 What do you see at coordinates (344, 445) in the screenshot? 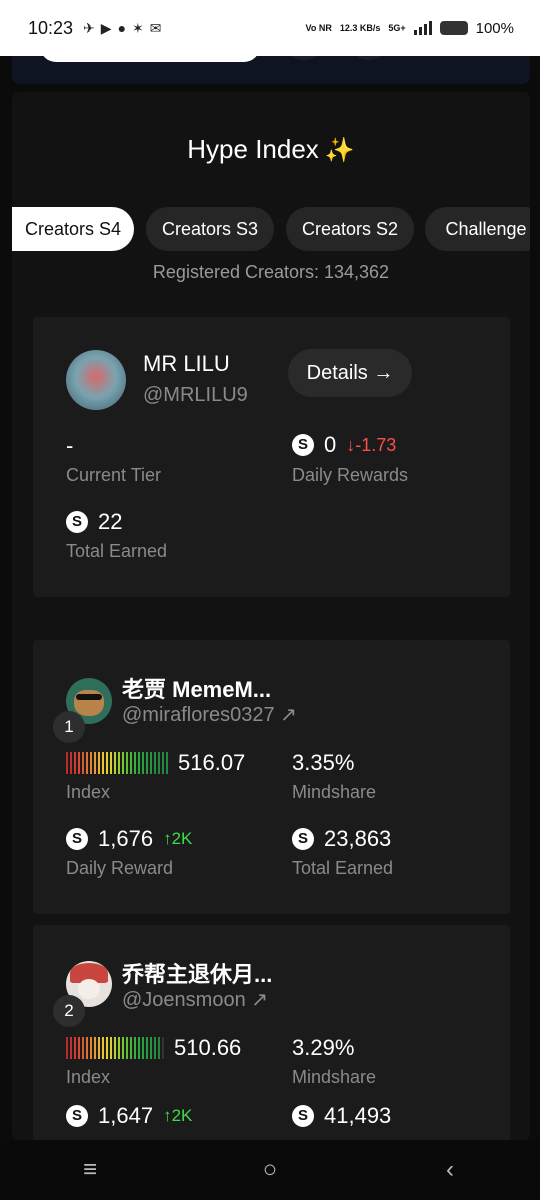
I see `daily-rewards-row: S 0 ↓-1.73` at bounding box center [344, 445].